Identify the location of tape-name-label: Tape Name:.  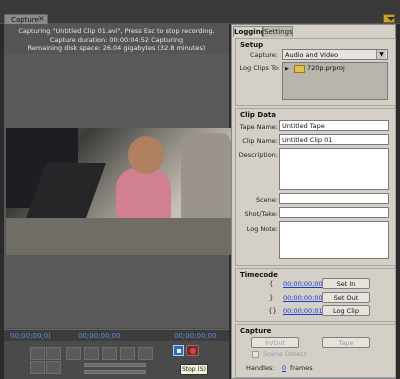
(258, 127).